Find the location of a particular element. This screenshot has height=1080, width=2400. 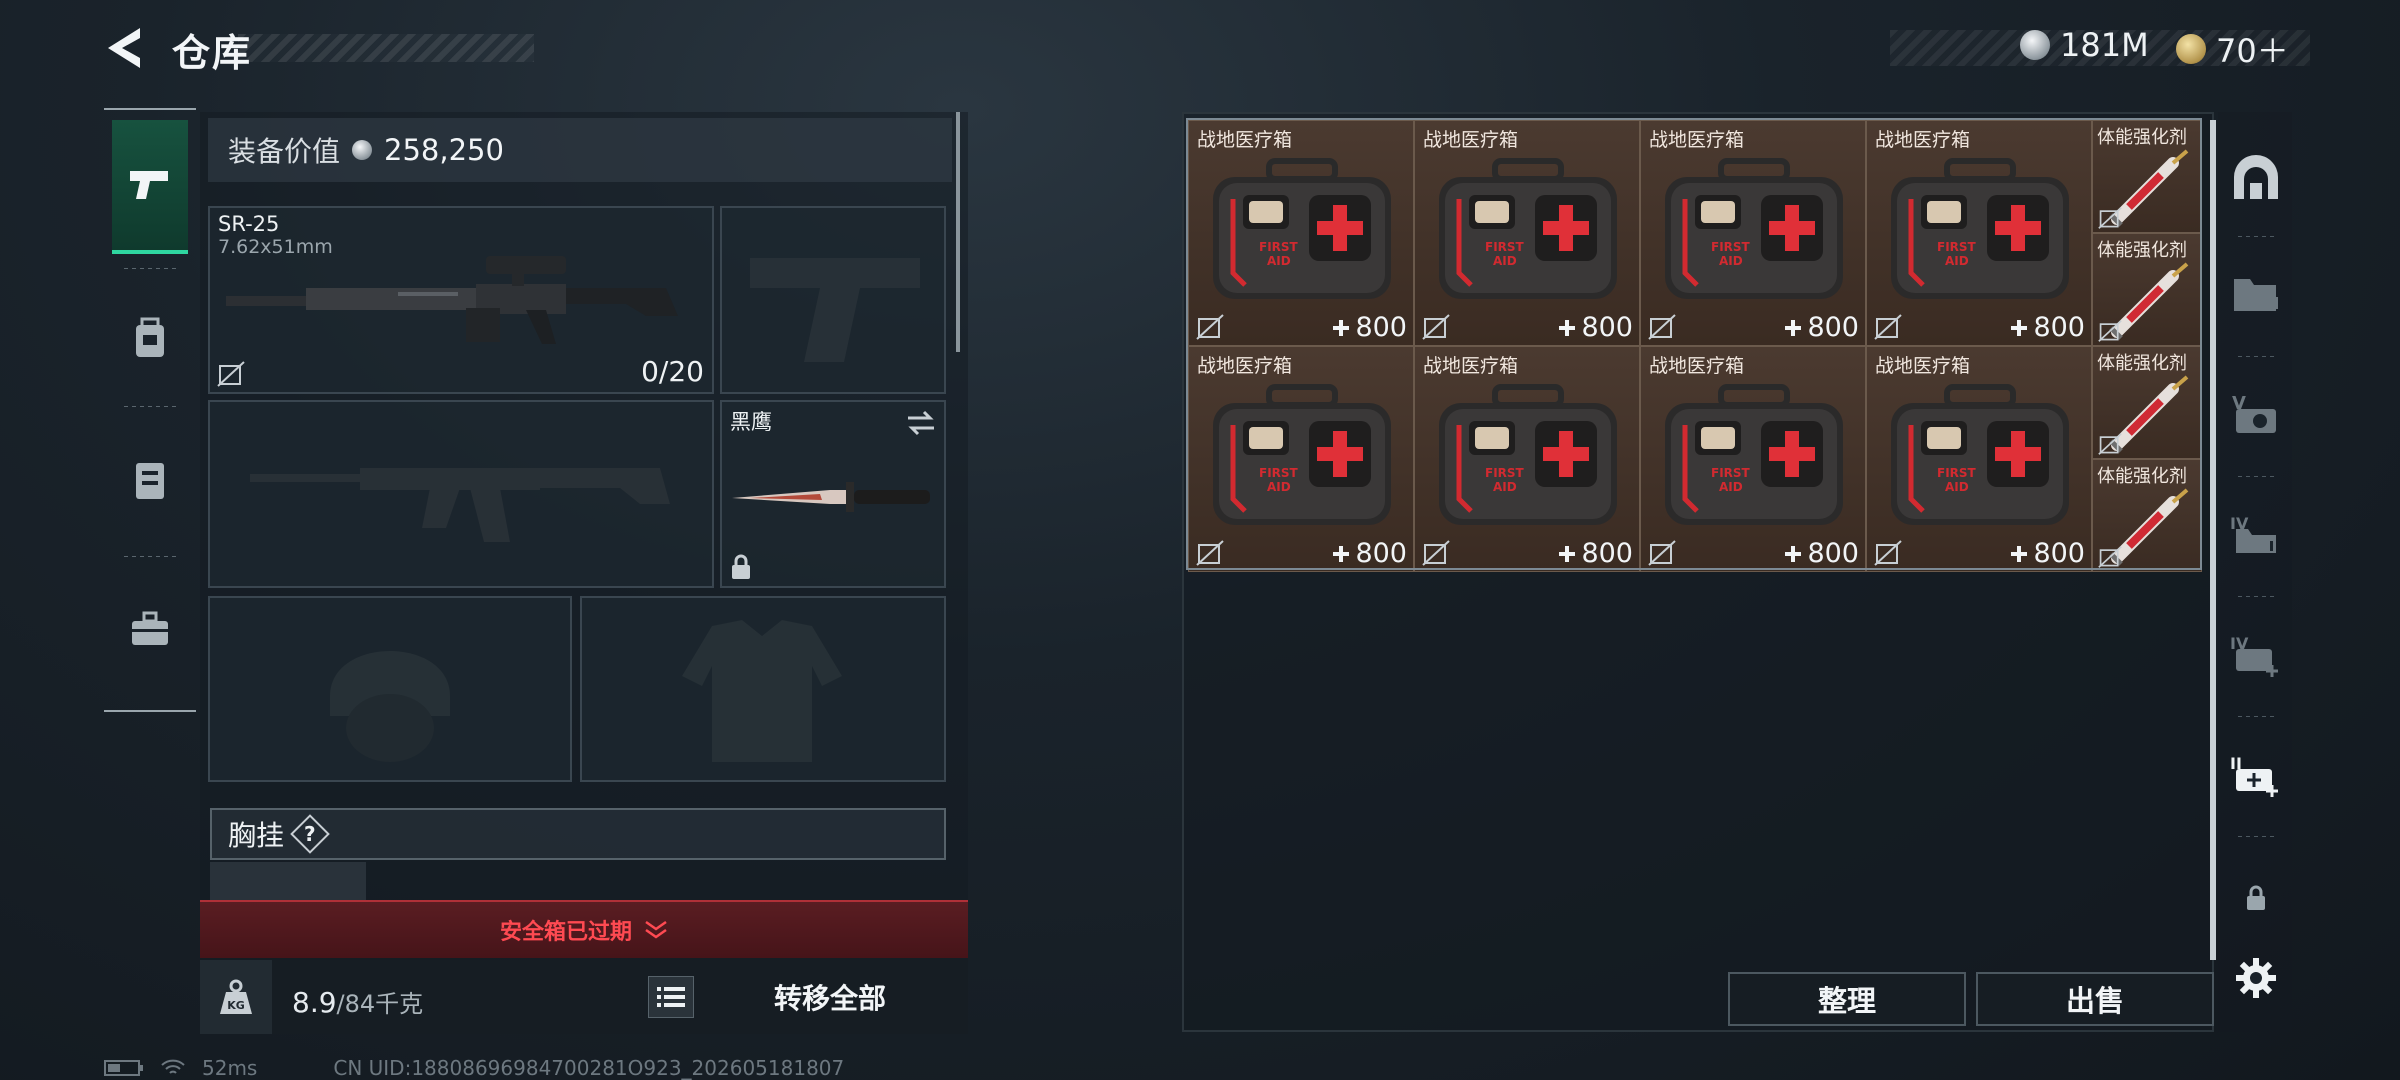

backpack-icon is located at coordinates (150, 337).